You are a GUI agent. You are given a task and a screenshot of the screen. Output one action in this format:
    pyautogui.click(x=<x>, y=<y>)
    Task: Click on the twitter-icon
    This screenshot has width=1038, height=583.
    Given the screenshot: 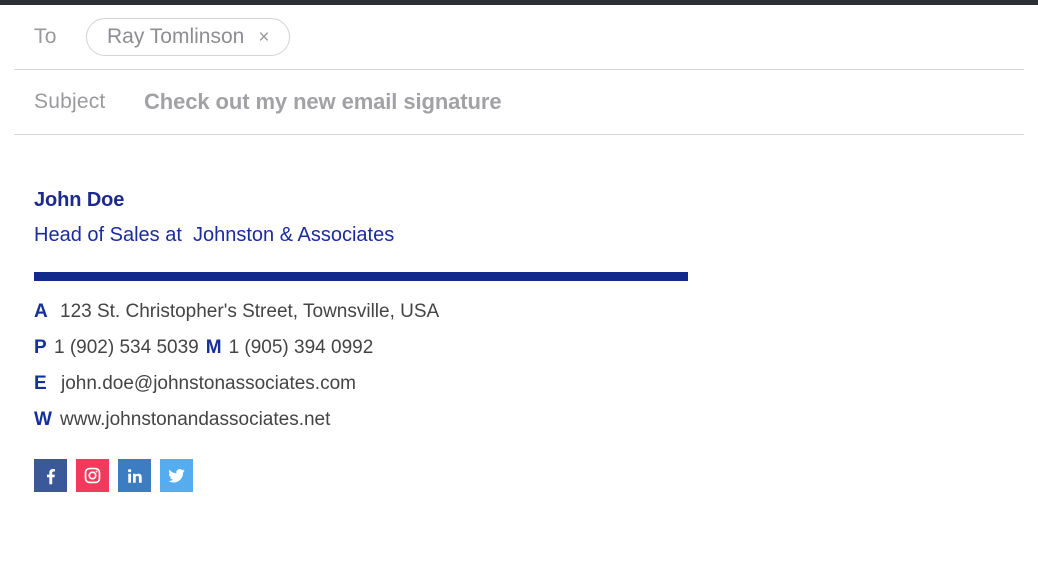 What is the action you would take?
    pyautogui.click(x=176, y=475)
    